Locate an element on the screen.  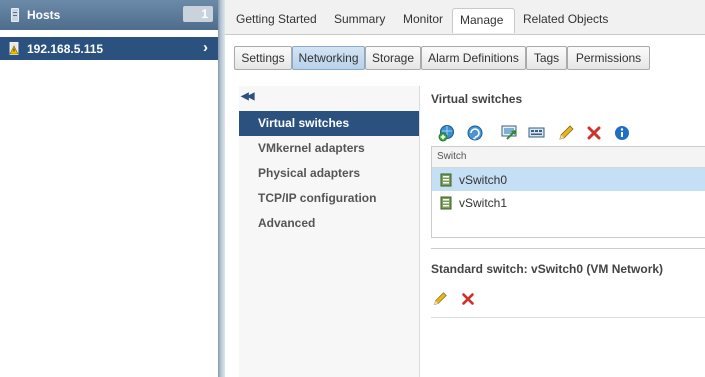
table-row: vSwitch0 is located at coordinates (568, 179).